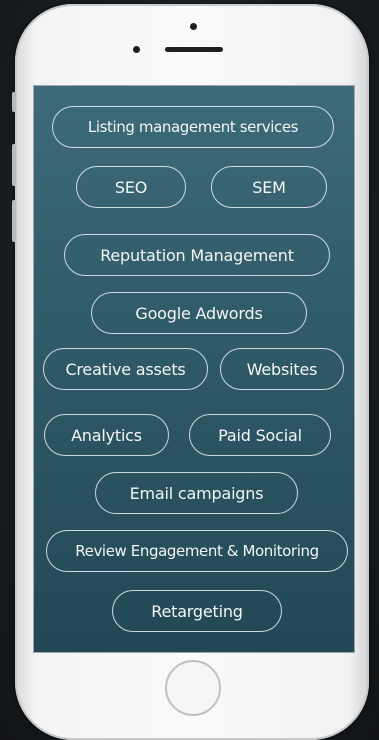 Image resolution: width=379 pixels, height=740 pixels. Describe the element at coordinates (196, 493) in the screenshot. I see `service-pill-email-campaigns: Email campaigns` at that location.